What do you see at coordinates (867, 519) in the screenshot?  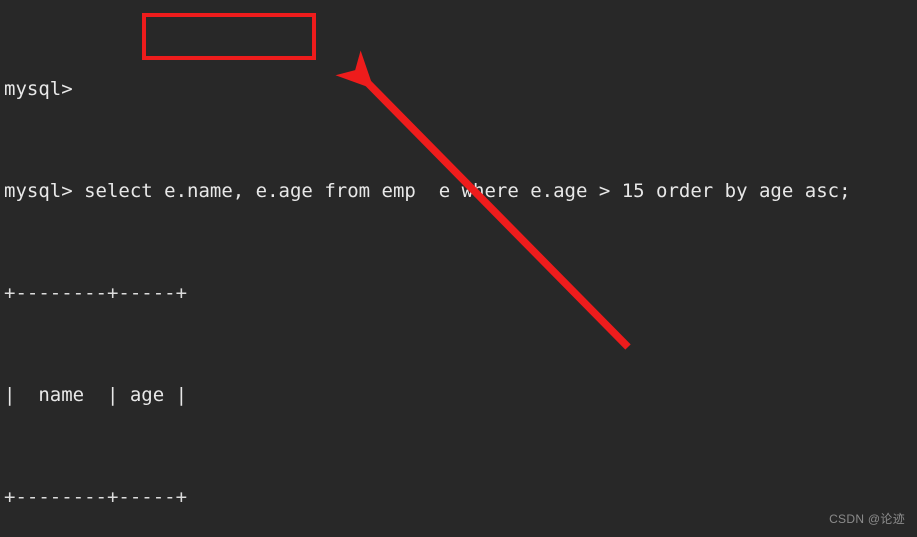 I see `watermark: CSDN @论迹` at bounding box center [867, 519].